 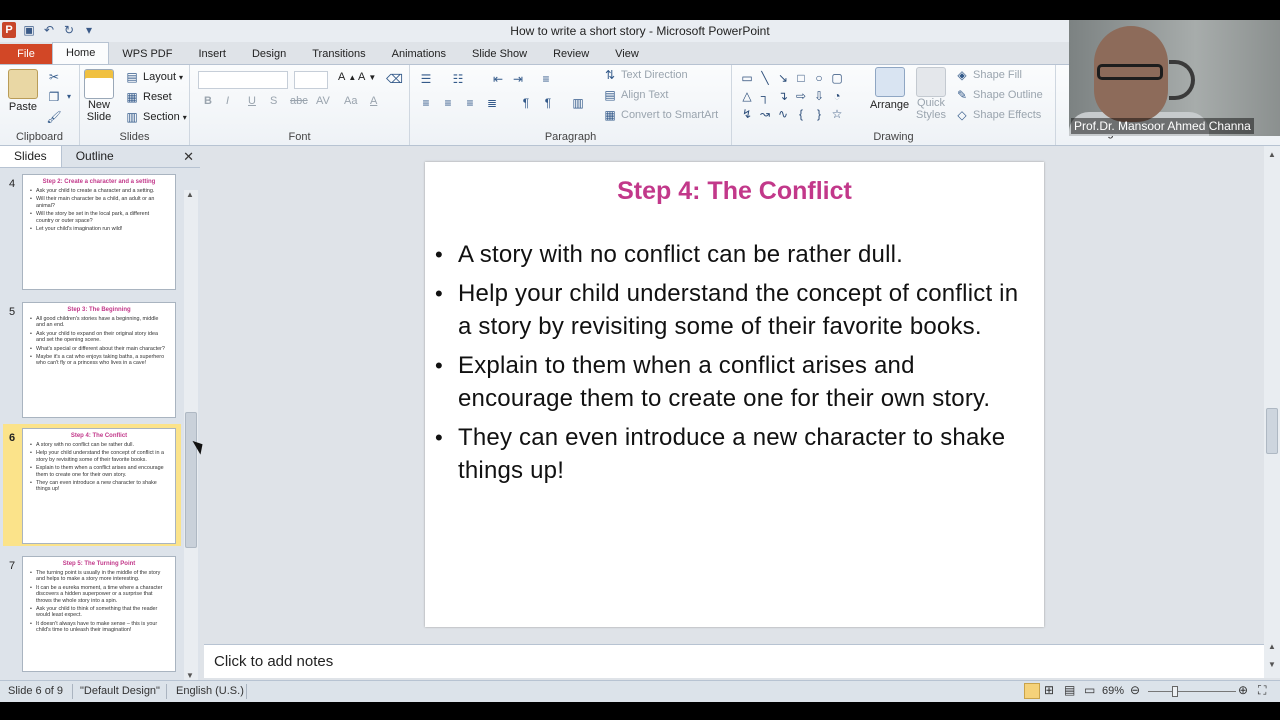 What do you see at coordinates (190, 675) in the screenshot?
I see `scroll-down-icon: ▼` at bounding box center [190, 675].